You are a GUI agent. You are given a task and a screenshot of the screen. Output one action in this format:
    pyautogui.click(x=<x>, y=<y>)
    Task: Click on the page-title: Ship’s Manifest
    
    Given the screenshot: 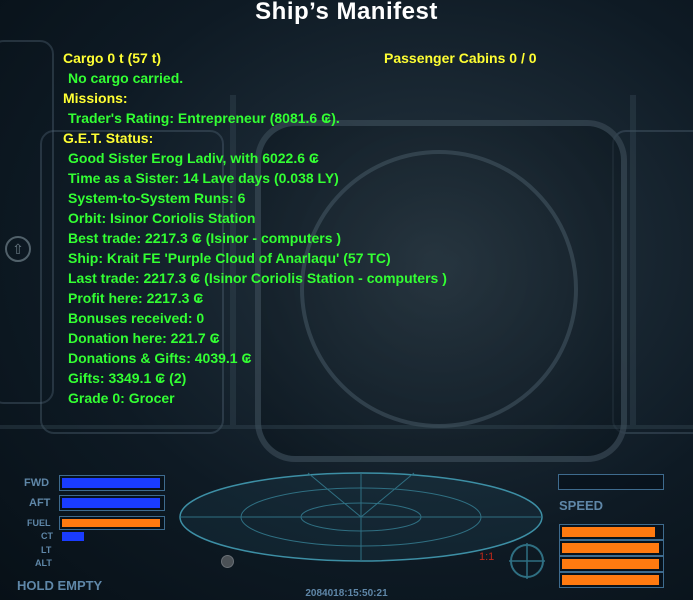 What is the action you would take?
    pyautogui.click(x=346, y=12)
    